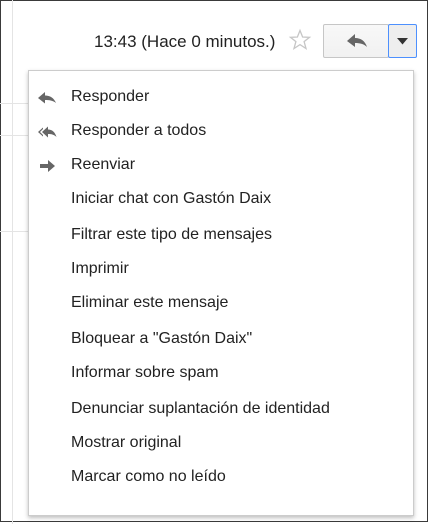 This screenshot has height=524, width=430. Describe the element at coordinates (100, 268) in the screenshot. I see `menu-item-label: Imprimir` at that location.